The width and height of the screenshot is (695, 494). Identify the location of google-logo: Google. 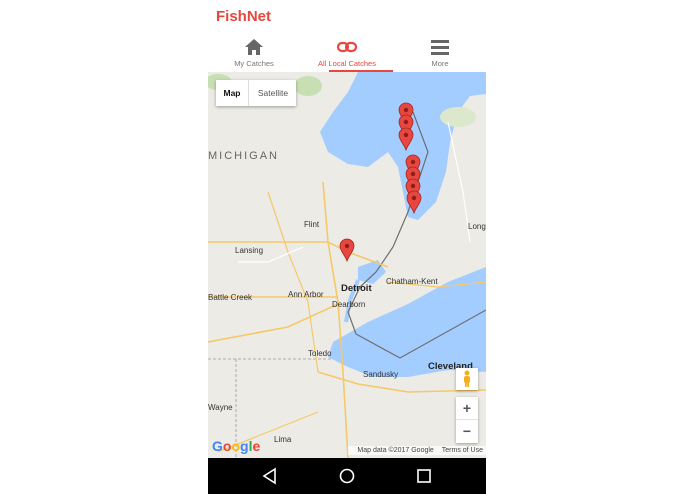
(236, 446).